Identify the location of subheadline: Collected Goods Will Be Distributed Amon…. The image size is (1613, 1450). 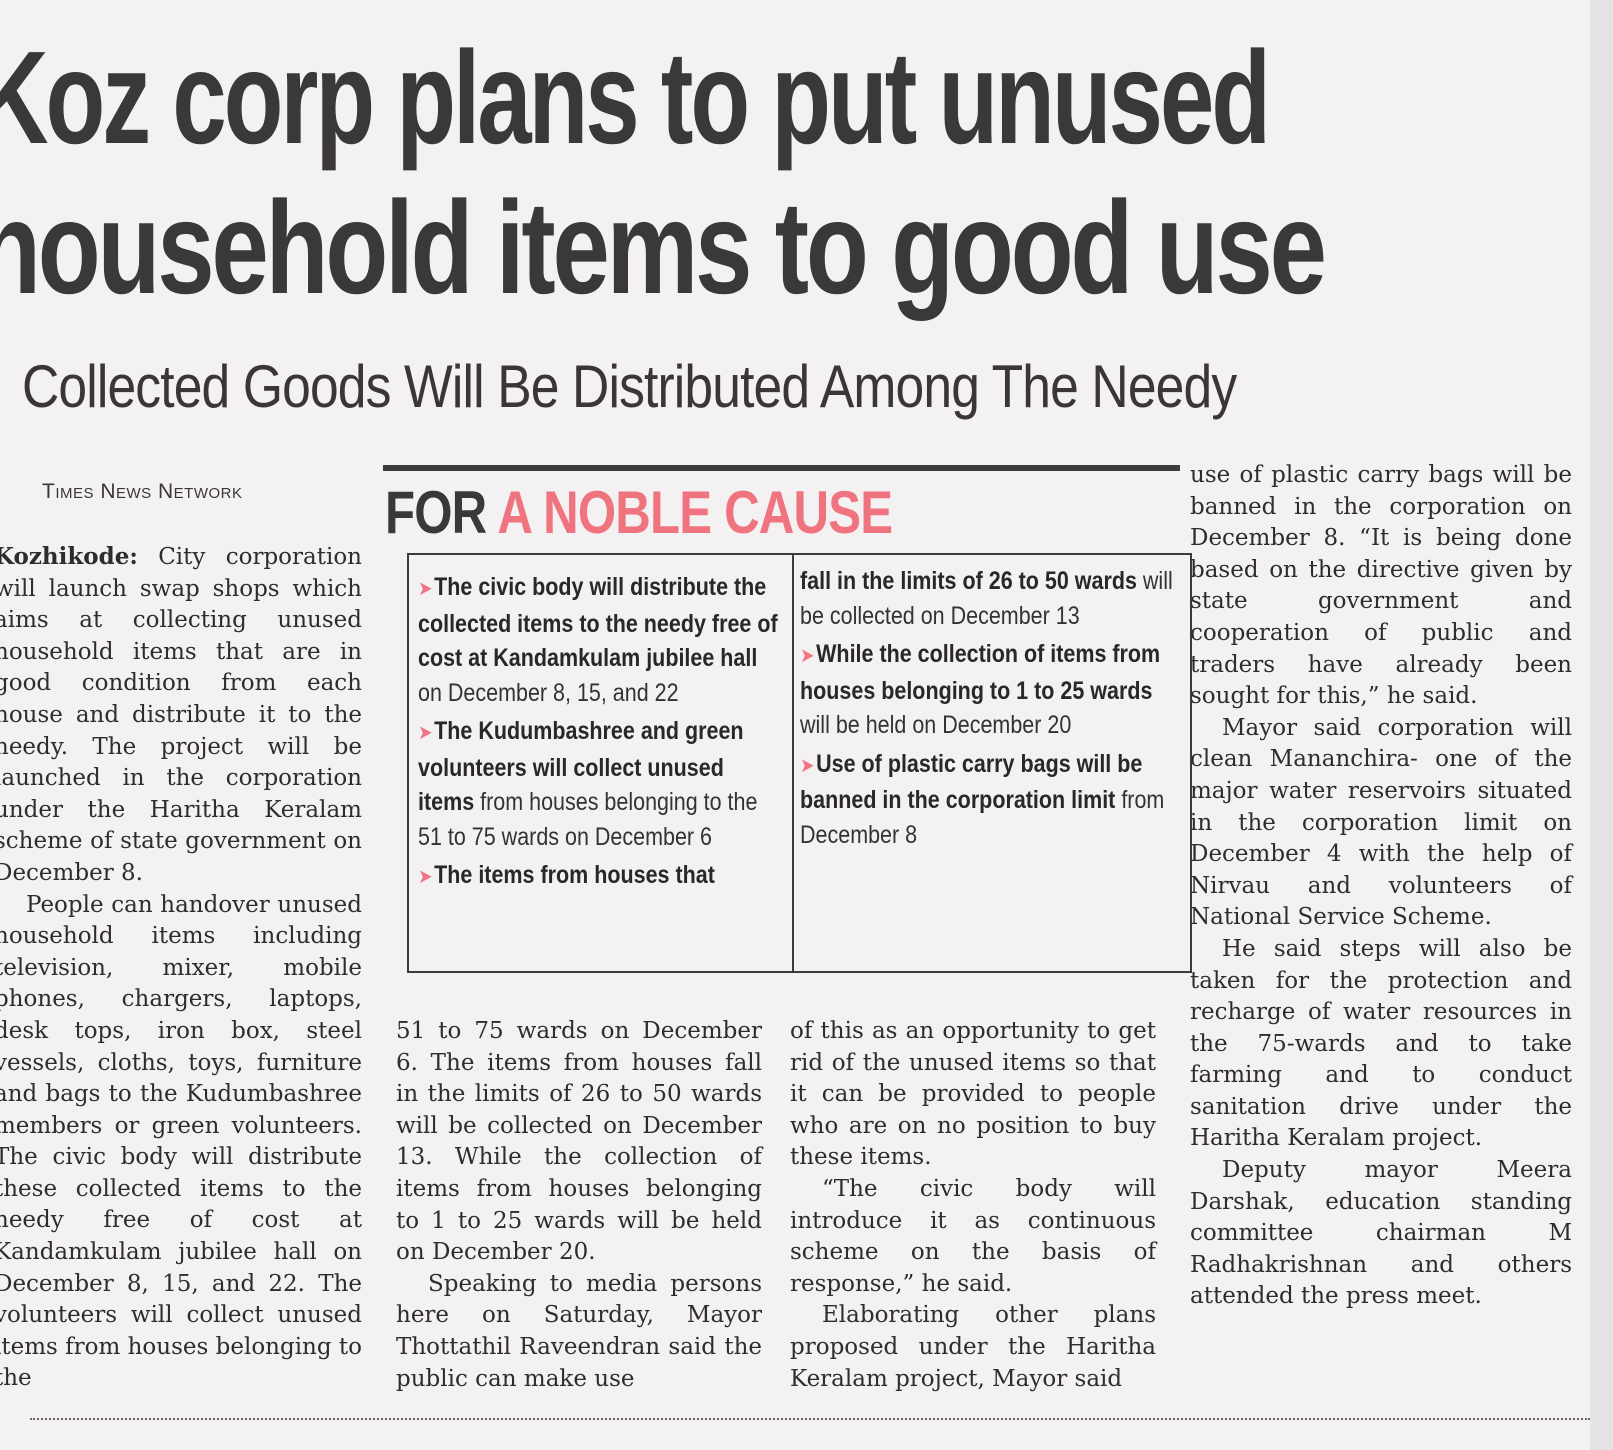
(629, 386).